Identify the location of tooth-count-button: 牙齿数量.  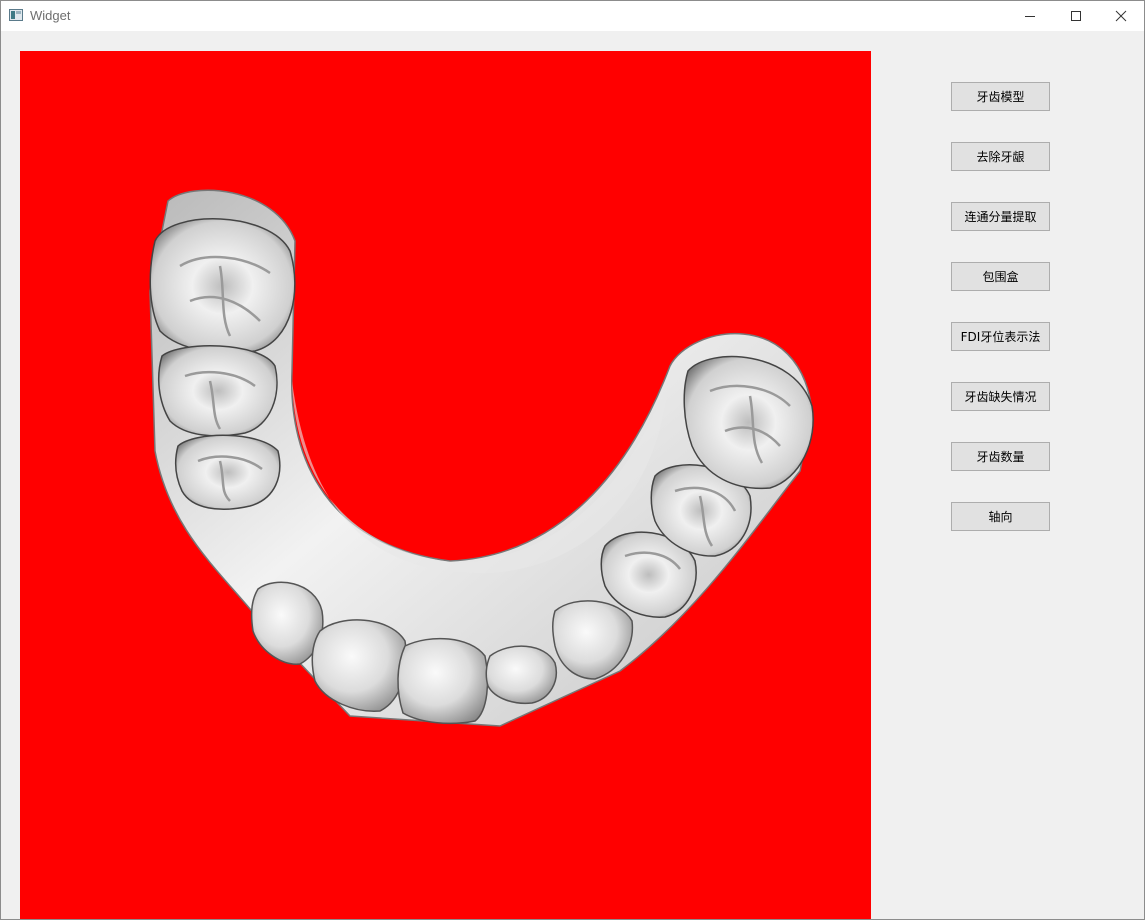
(1000, 456).